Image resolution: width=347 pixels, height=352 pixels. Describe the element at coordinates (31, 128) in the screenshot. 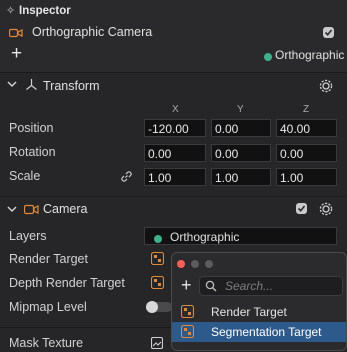

I see `position-label: Position` at that location.